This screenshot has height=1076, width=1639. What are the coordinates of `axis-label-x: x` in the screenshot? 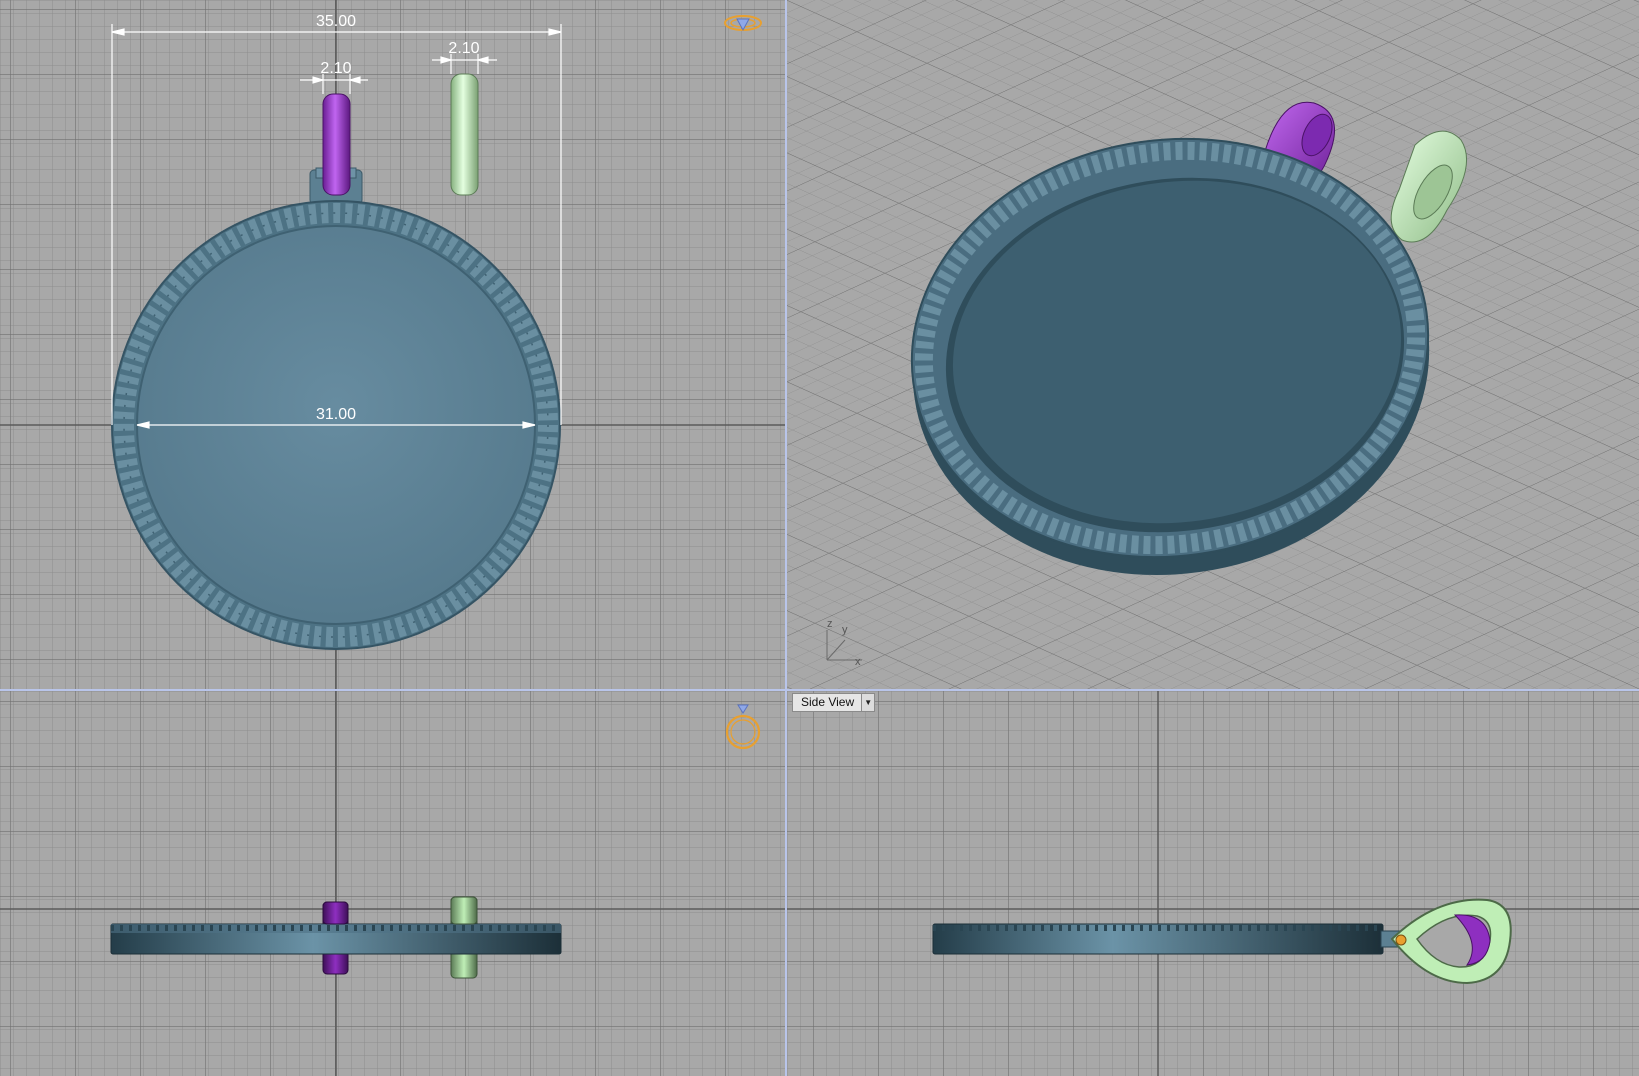 It's located at (858, 662).